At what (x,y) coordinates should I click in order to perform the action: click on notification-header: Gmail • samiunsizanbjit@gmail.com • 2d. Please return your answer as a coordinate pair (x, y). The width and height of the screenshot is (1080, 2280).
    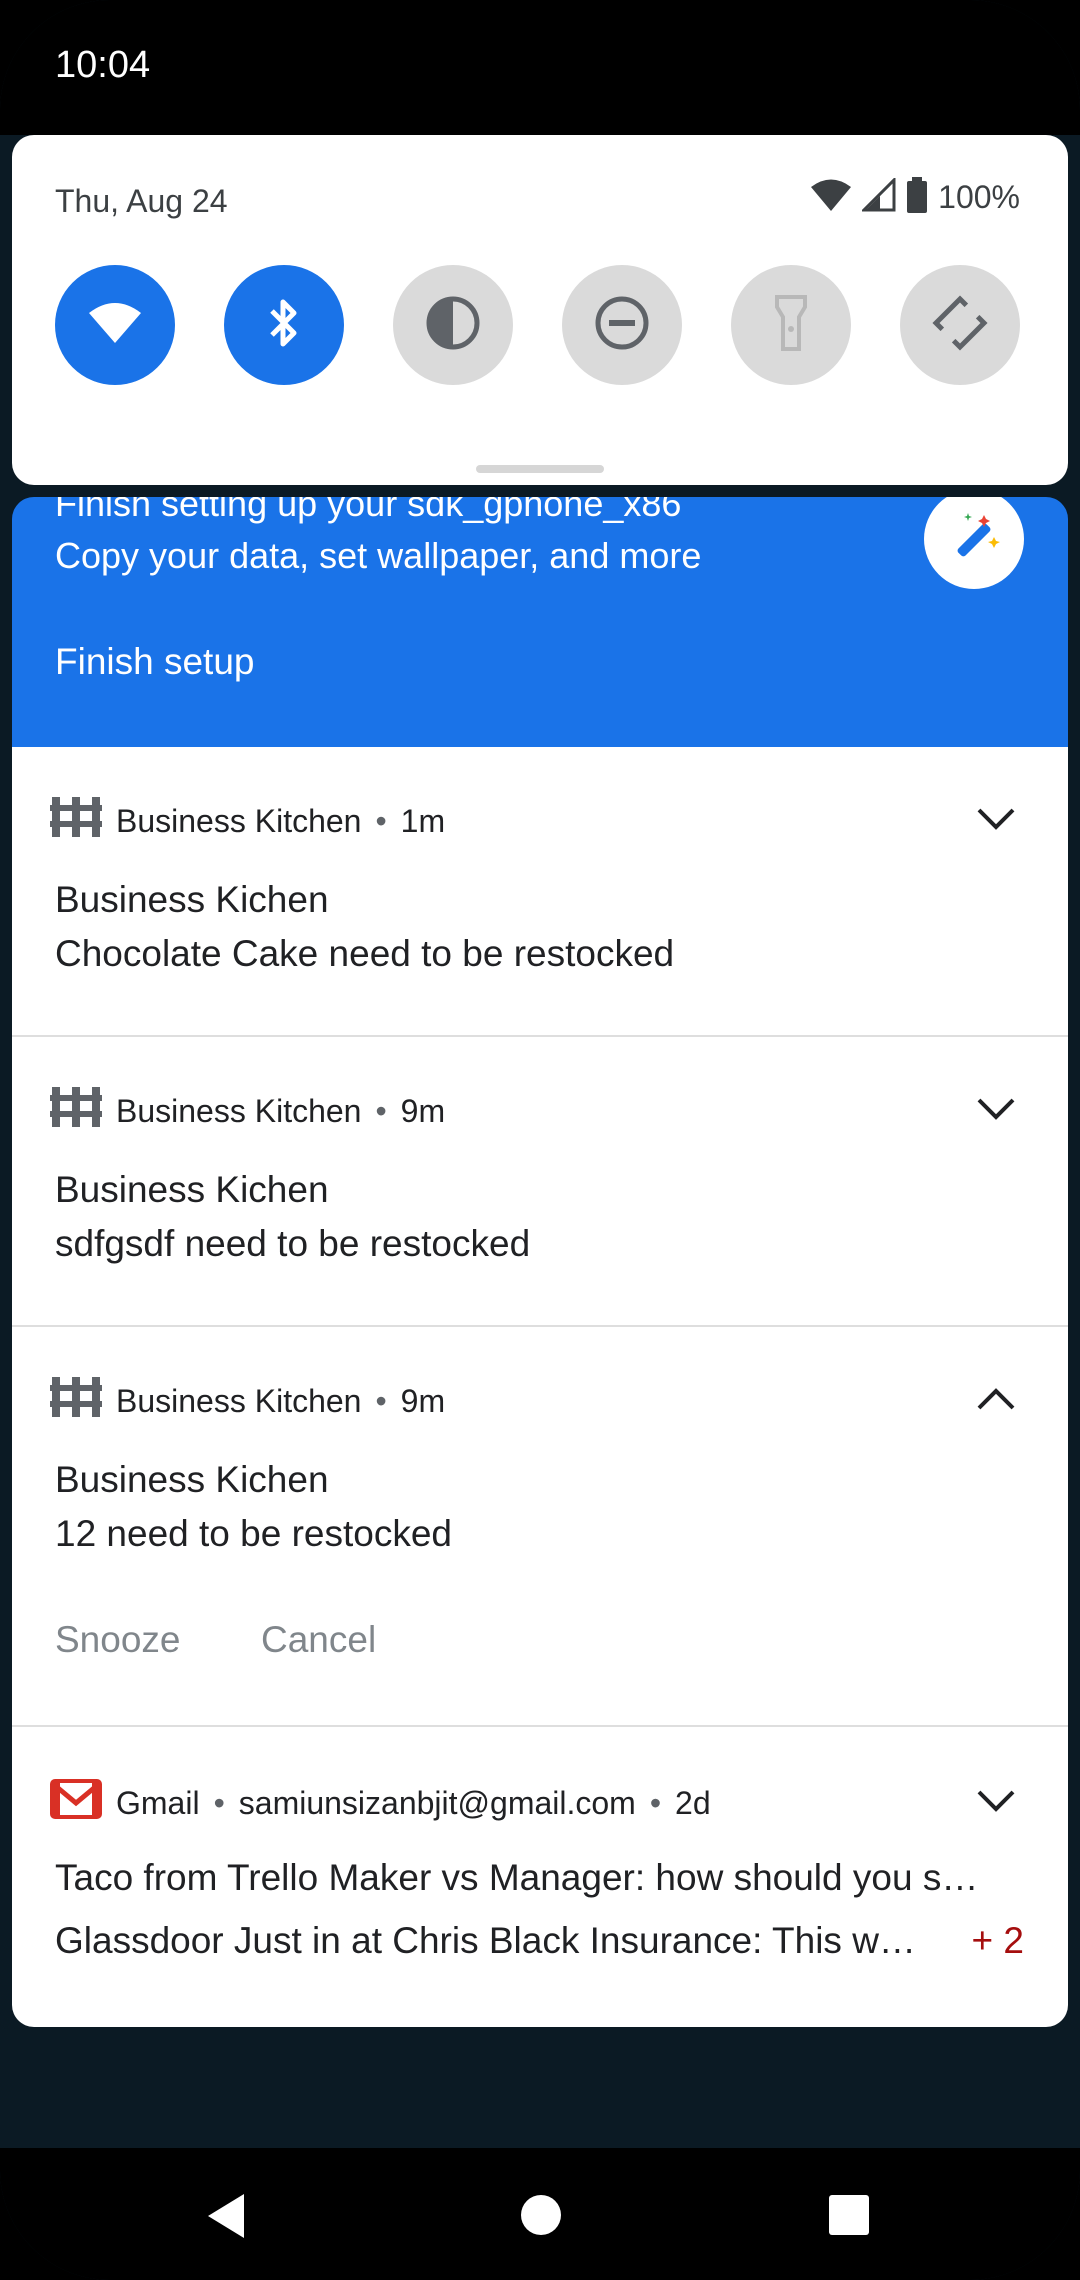
    Looking at the image, I should click on (380, 1803).